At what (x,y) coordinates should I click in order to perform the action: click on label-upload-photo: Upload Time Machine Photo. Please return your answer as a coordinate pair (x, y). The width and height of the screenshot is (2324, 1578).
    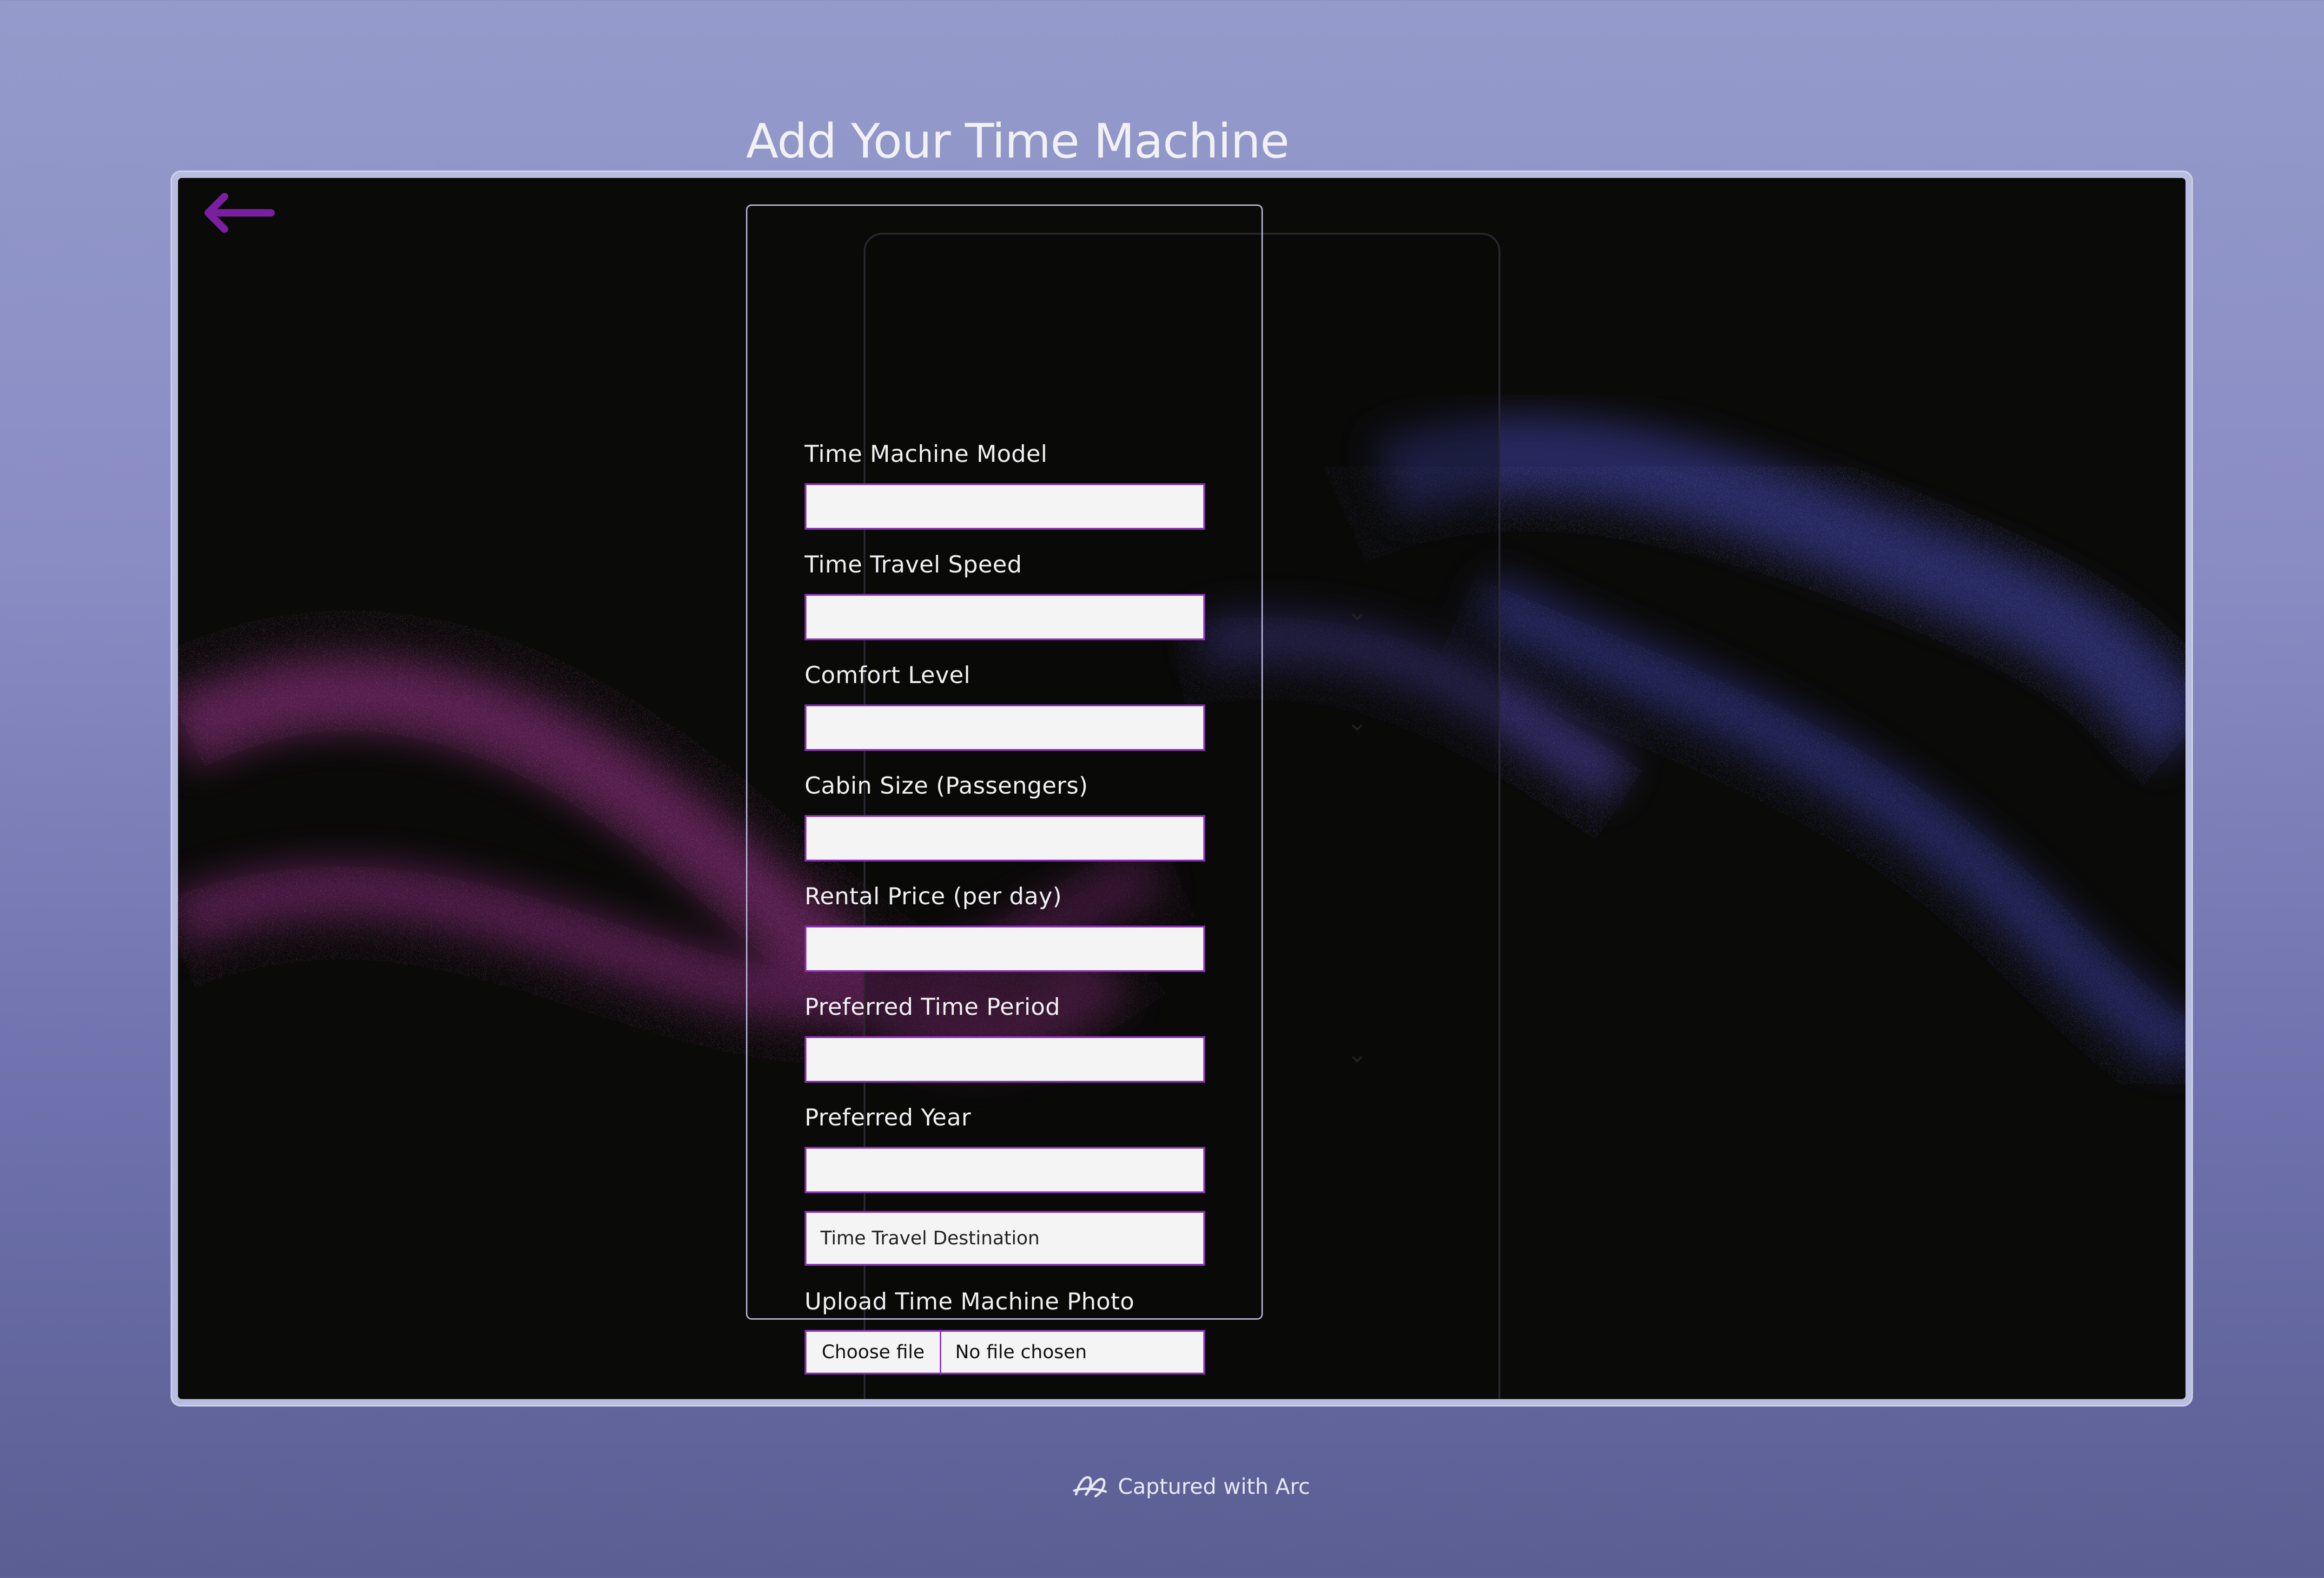
    Looking at the image, I should click on (970, 1301).